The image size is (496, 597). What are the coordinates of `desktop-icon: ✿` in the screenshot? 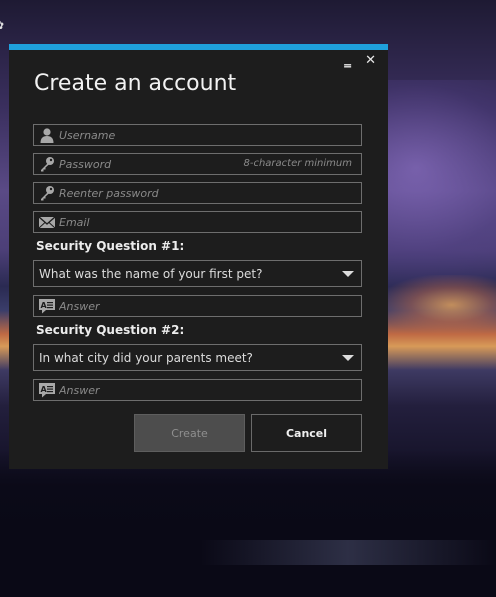 It's located at (2, 25).